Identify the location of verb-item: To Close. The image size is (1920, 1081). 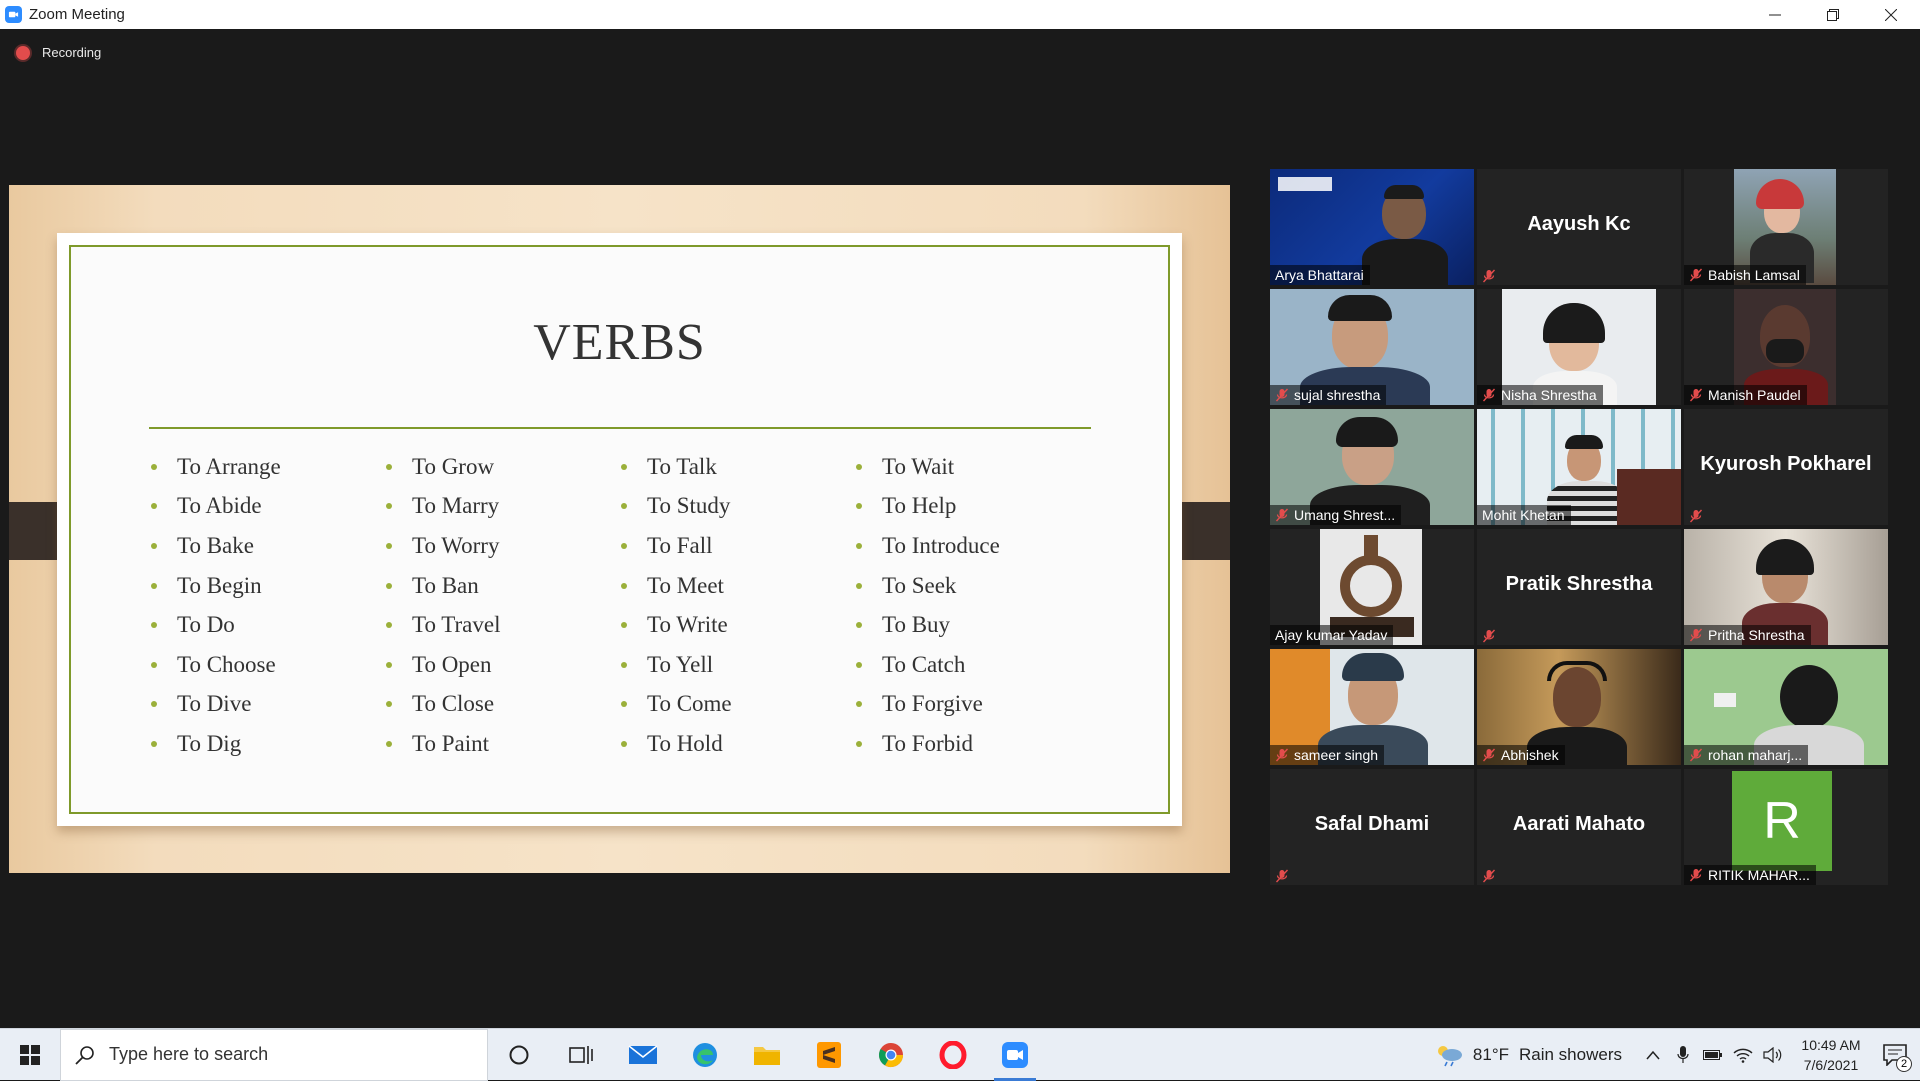
(501, 705).